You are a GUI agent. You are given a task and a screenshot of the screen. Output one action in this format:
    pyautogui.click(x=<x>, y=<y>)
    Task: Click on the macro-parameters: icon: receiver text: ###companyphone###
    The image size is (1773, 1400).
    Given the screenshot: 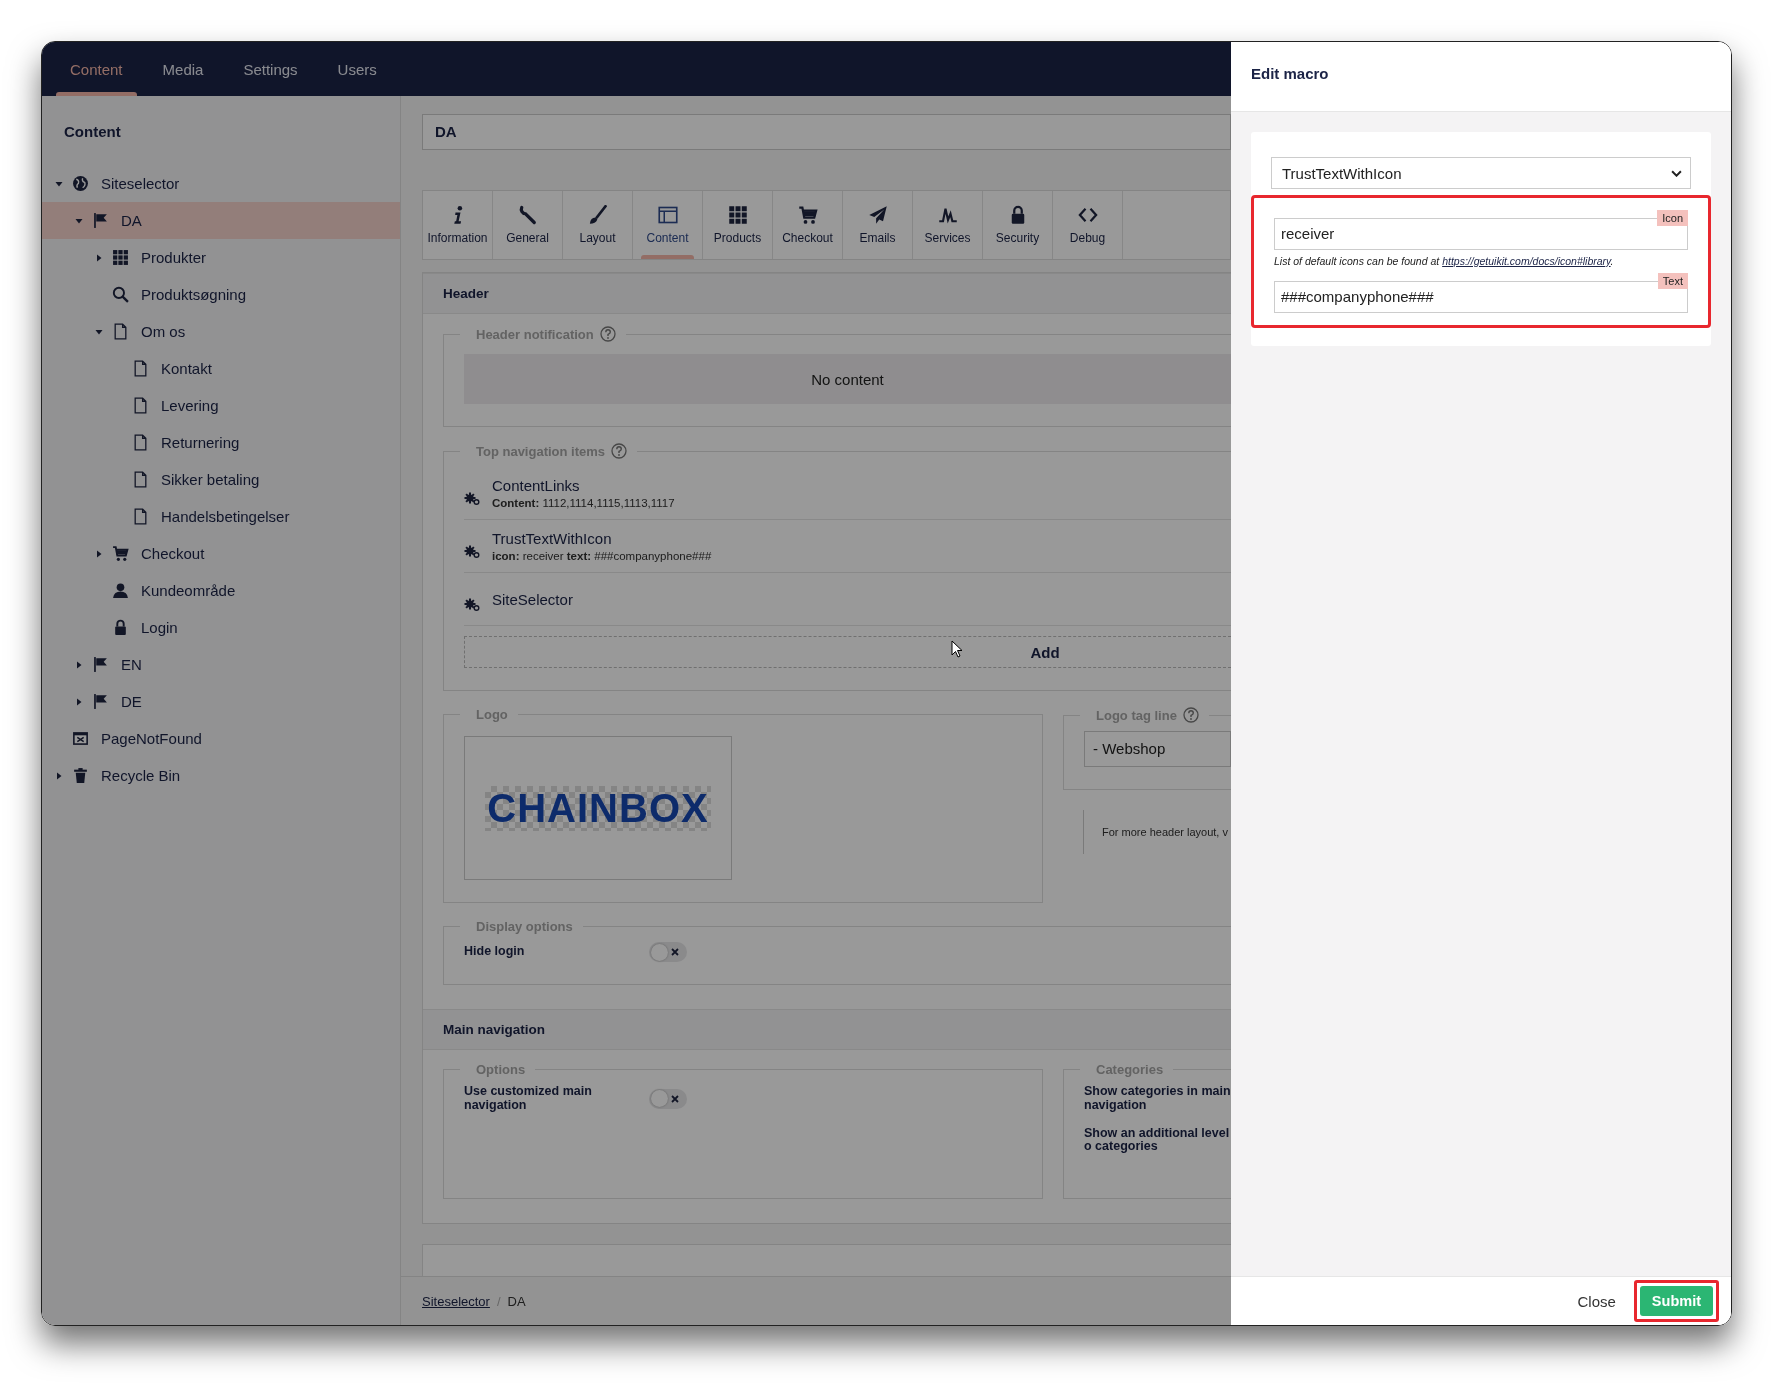 What is the action you would take?
    pyautogui.click(x=602, y=556)
    